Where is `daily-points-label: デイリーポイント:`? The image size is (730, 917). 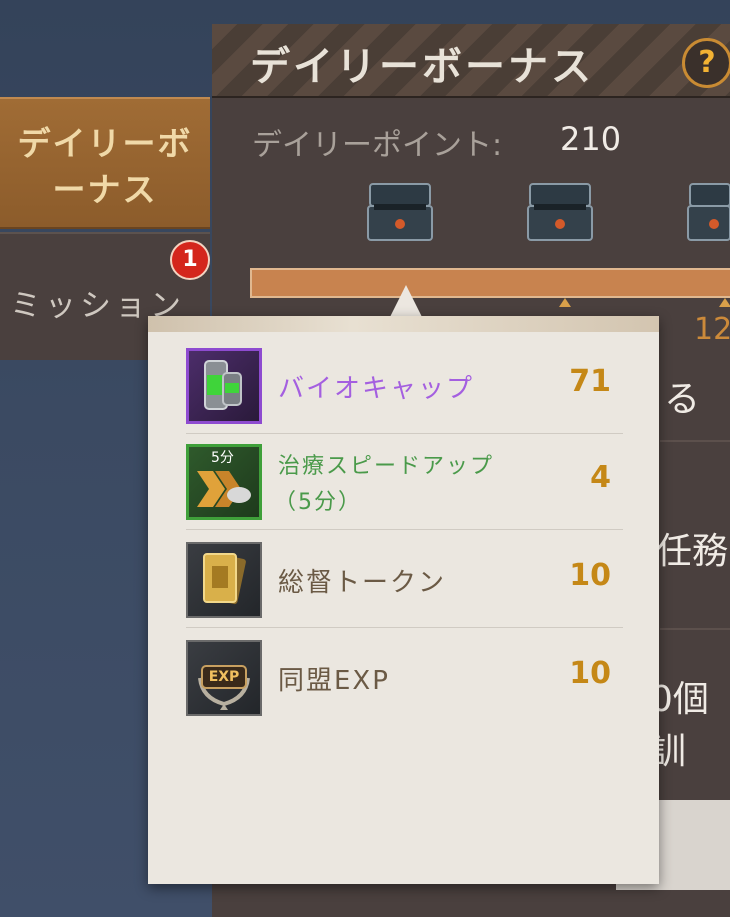 daily-points-label: デイリーポイント: is located at coordinates (377, 145).